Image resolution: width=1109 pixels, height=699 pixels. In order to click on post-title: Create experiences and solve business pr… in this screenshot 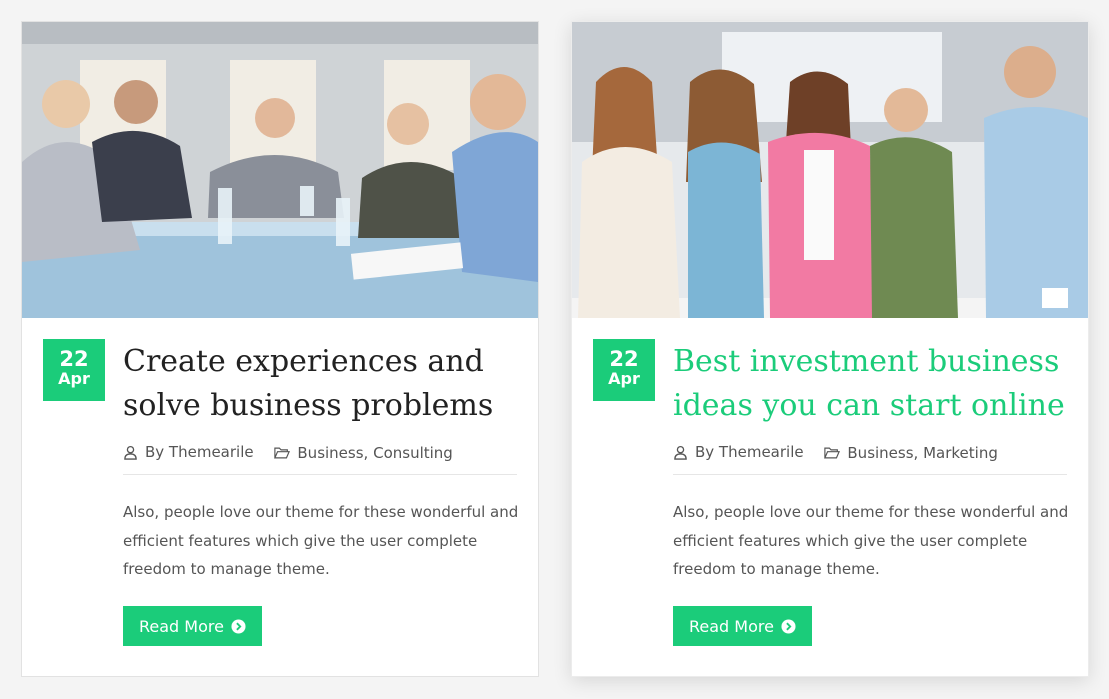, I will do `click(323, 384)`.